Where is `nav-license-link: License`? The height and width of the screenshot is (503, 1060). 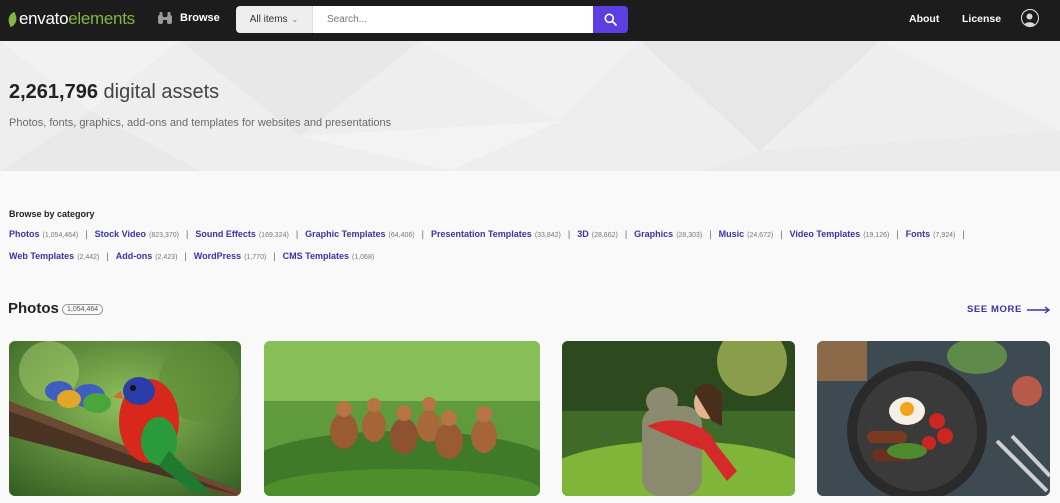 nav-license-link: License is located at coordinates (981, 19).